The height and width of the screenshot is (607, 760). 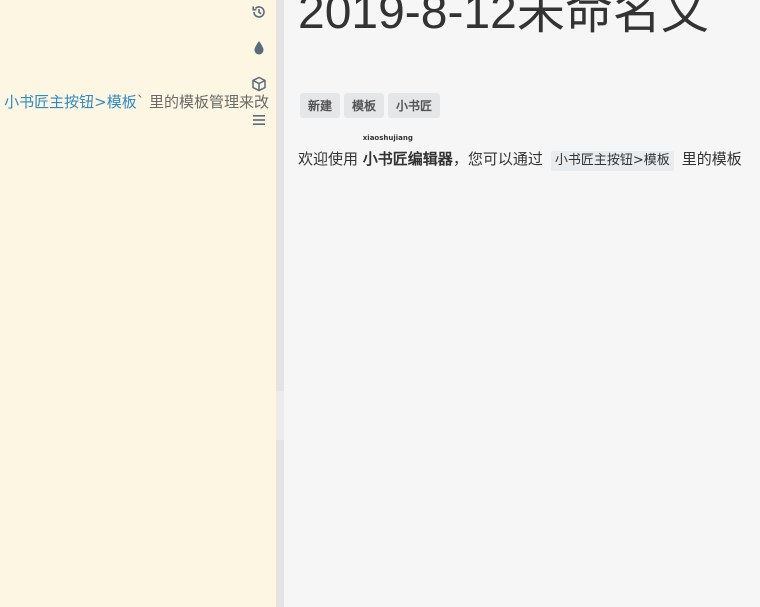 I want to click on droplet-icon, so click(x=259, y=48).